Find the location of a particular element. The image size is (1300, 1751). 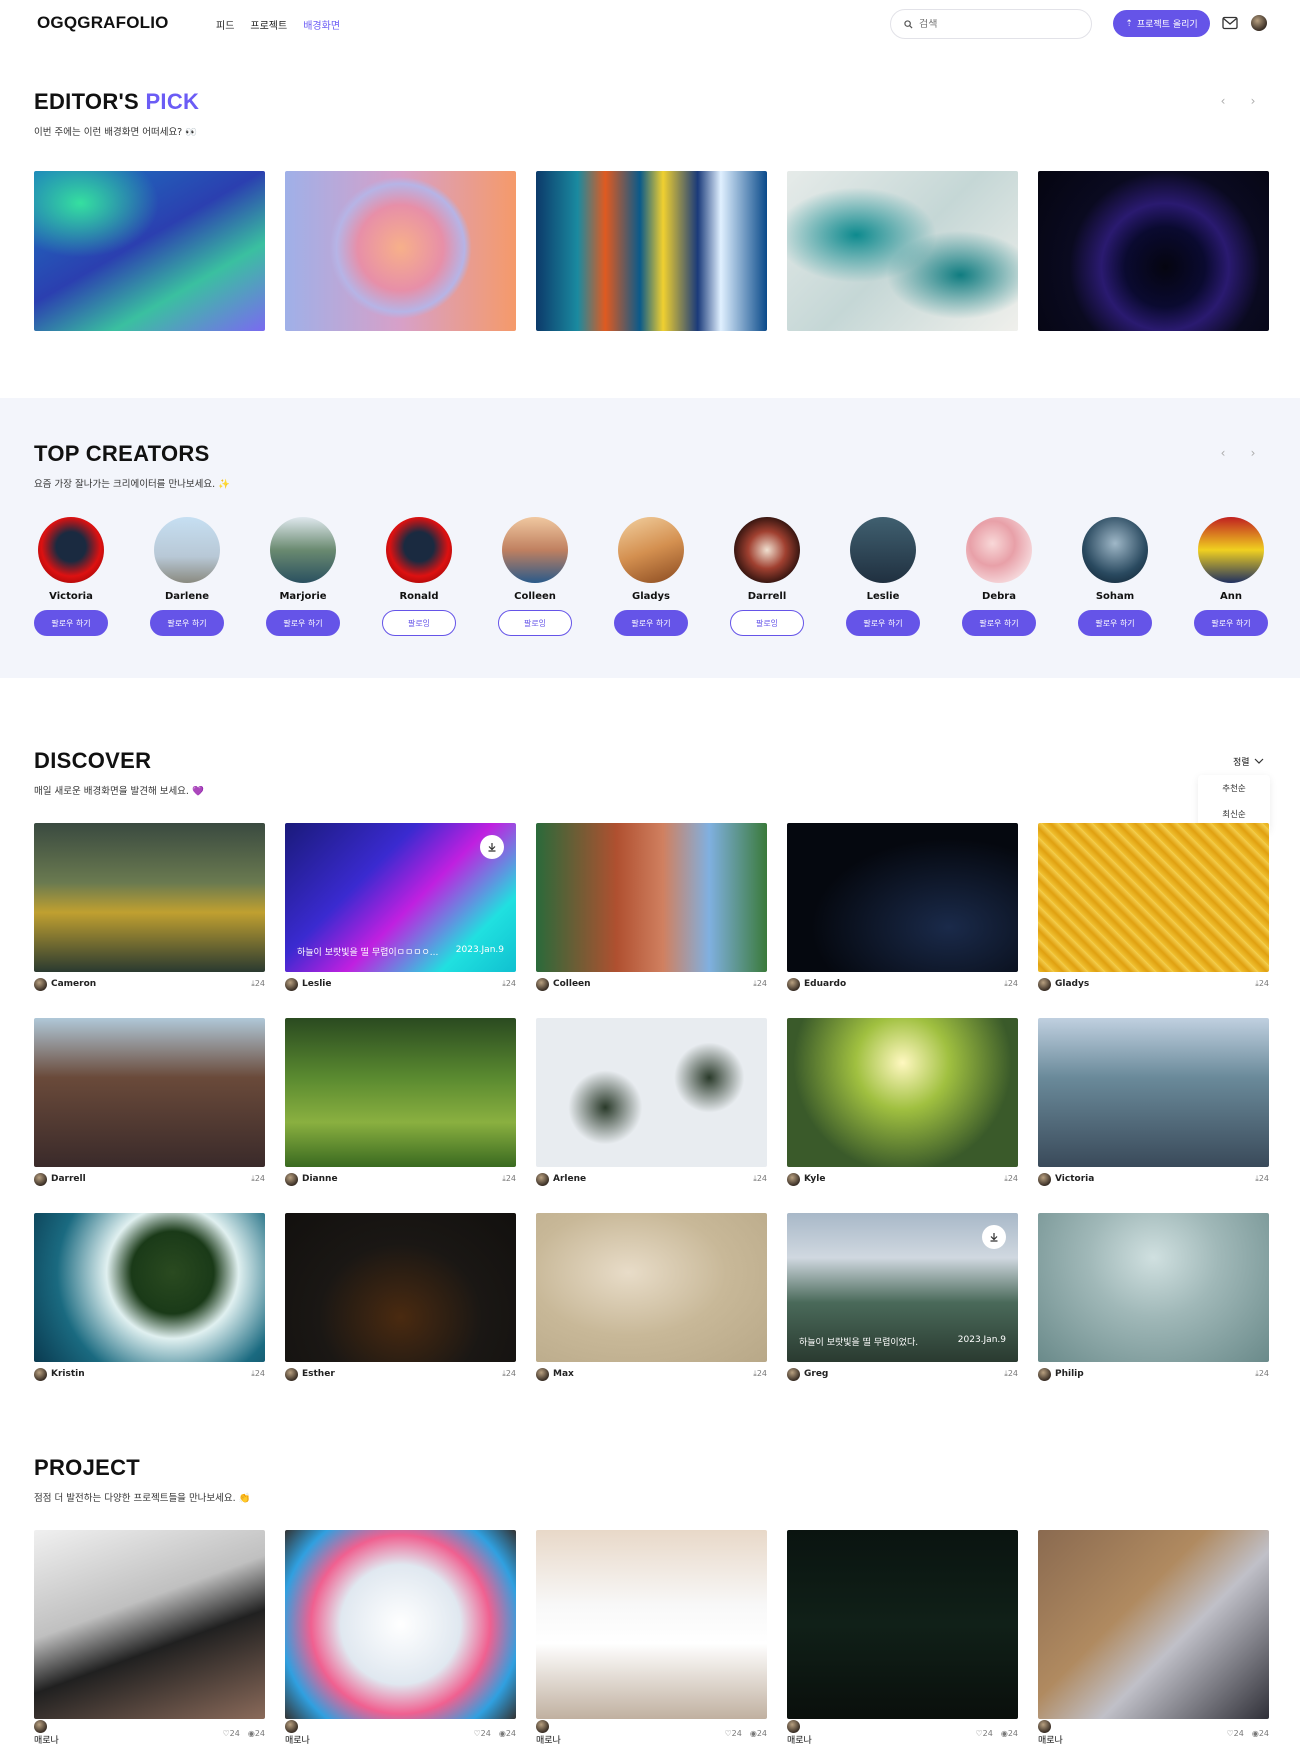

tile-author: Gladys is located at coordinates (1063, 984).